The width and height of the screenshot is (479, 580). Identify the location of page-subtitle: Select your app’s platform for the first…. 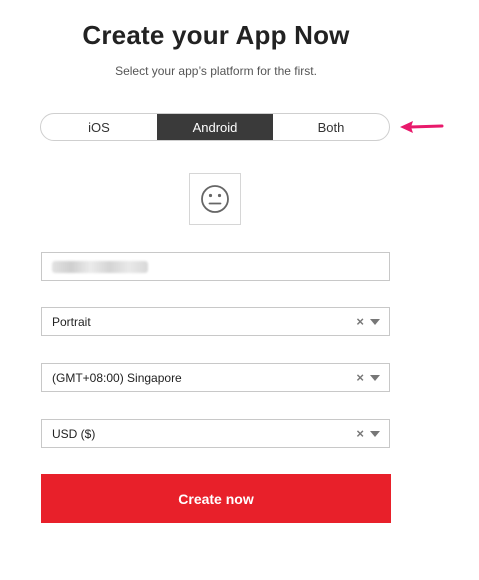
(216, 71).